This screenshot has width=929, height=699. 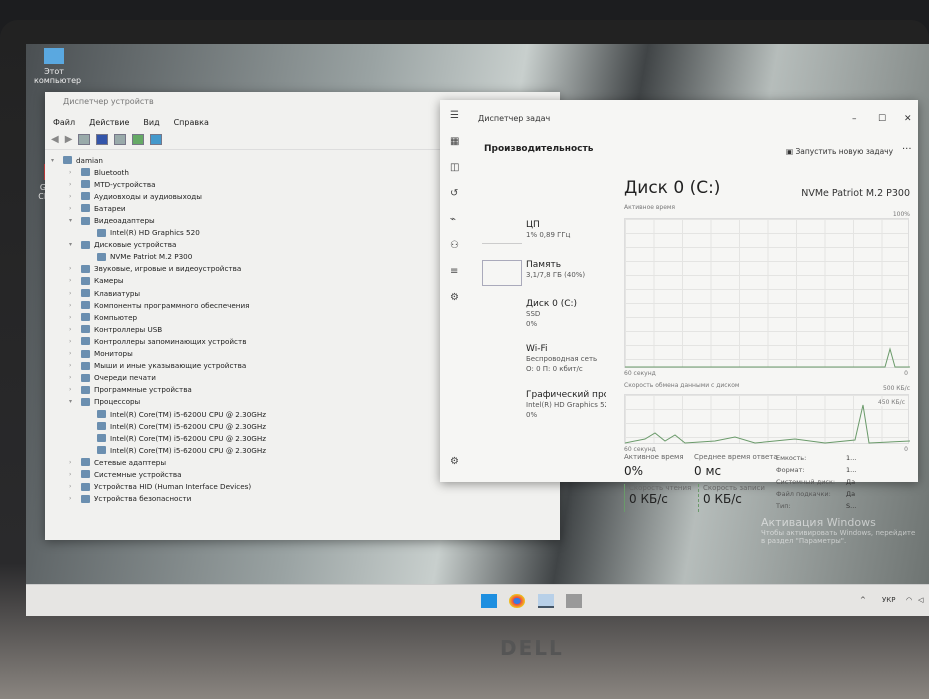 What do you see at coordinates (111, 172) in the screenshot?
I see `tree-node-label: Bluetooth` at bounding box center [111, 172].